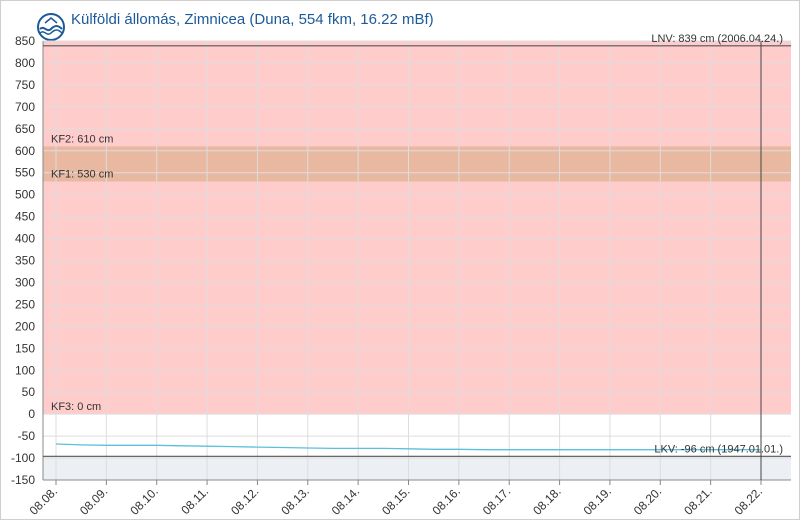 The image size is (800, 520). What do you see at coordinates (25, 326) in the screenshot?
I see `y-tick-label: 200` at bounding box center [25, 326].